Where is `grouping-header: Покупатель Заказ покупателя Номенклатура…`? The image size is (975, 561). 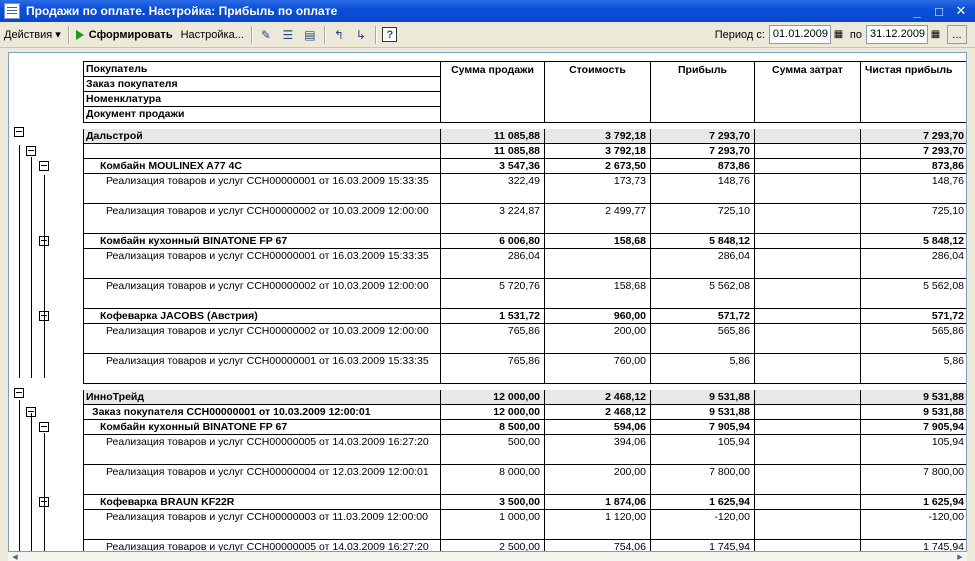
grouping-header: Покупатель Заказ покупателя Номенклатура… is located at coordinates (262, 92).